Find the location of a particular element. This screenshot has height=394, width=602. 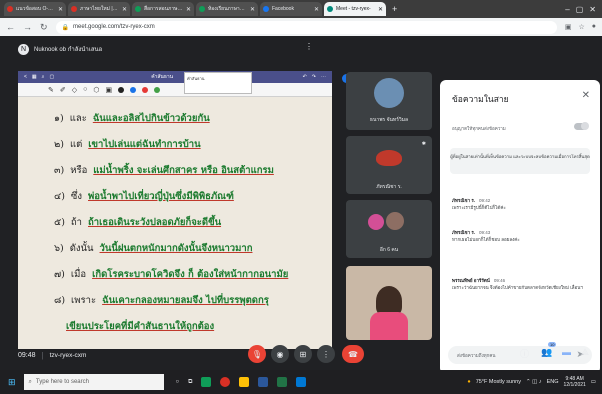

minimize-icon: – is located at coordinates (567, 9).